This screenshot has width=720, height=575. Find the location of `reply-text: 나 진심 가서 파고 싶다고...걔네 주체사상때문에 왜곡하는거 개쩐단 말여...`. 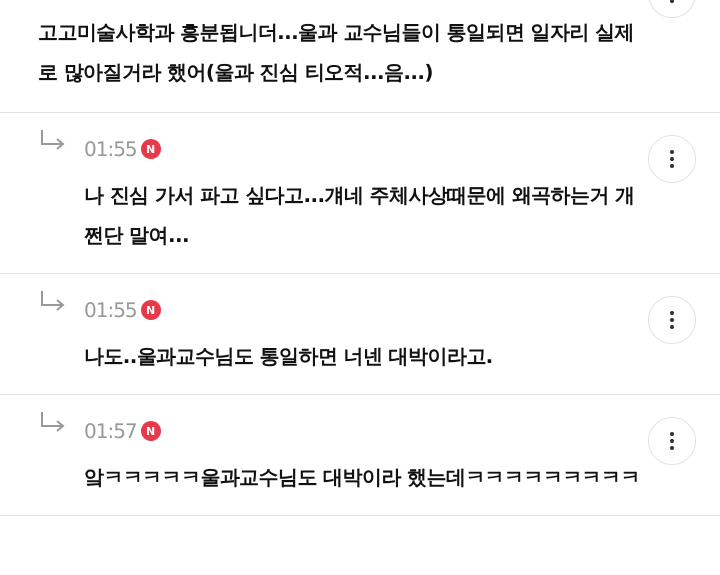

reply-text: 나 진심 가서 파고 싶다고...걔네 주체사상때문에 왜곡하는거 개쩐단 말여... is located at coordinates (360, 215).